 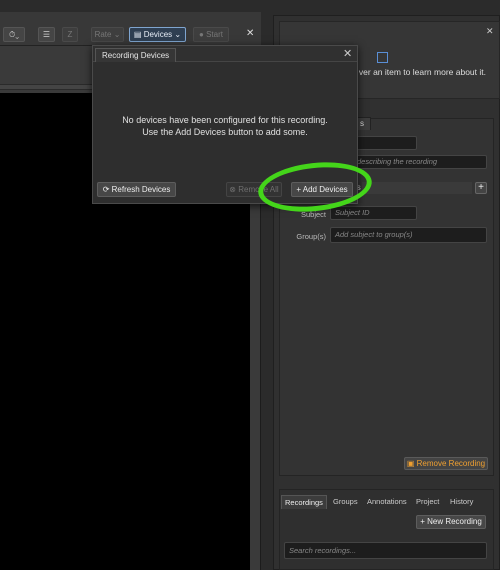 I want to click on groups-label: Group(s), so click(x=311, y=236).